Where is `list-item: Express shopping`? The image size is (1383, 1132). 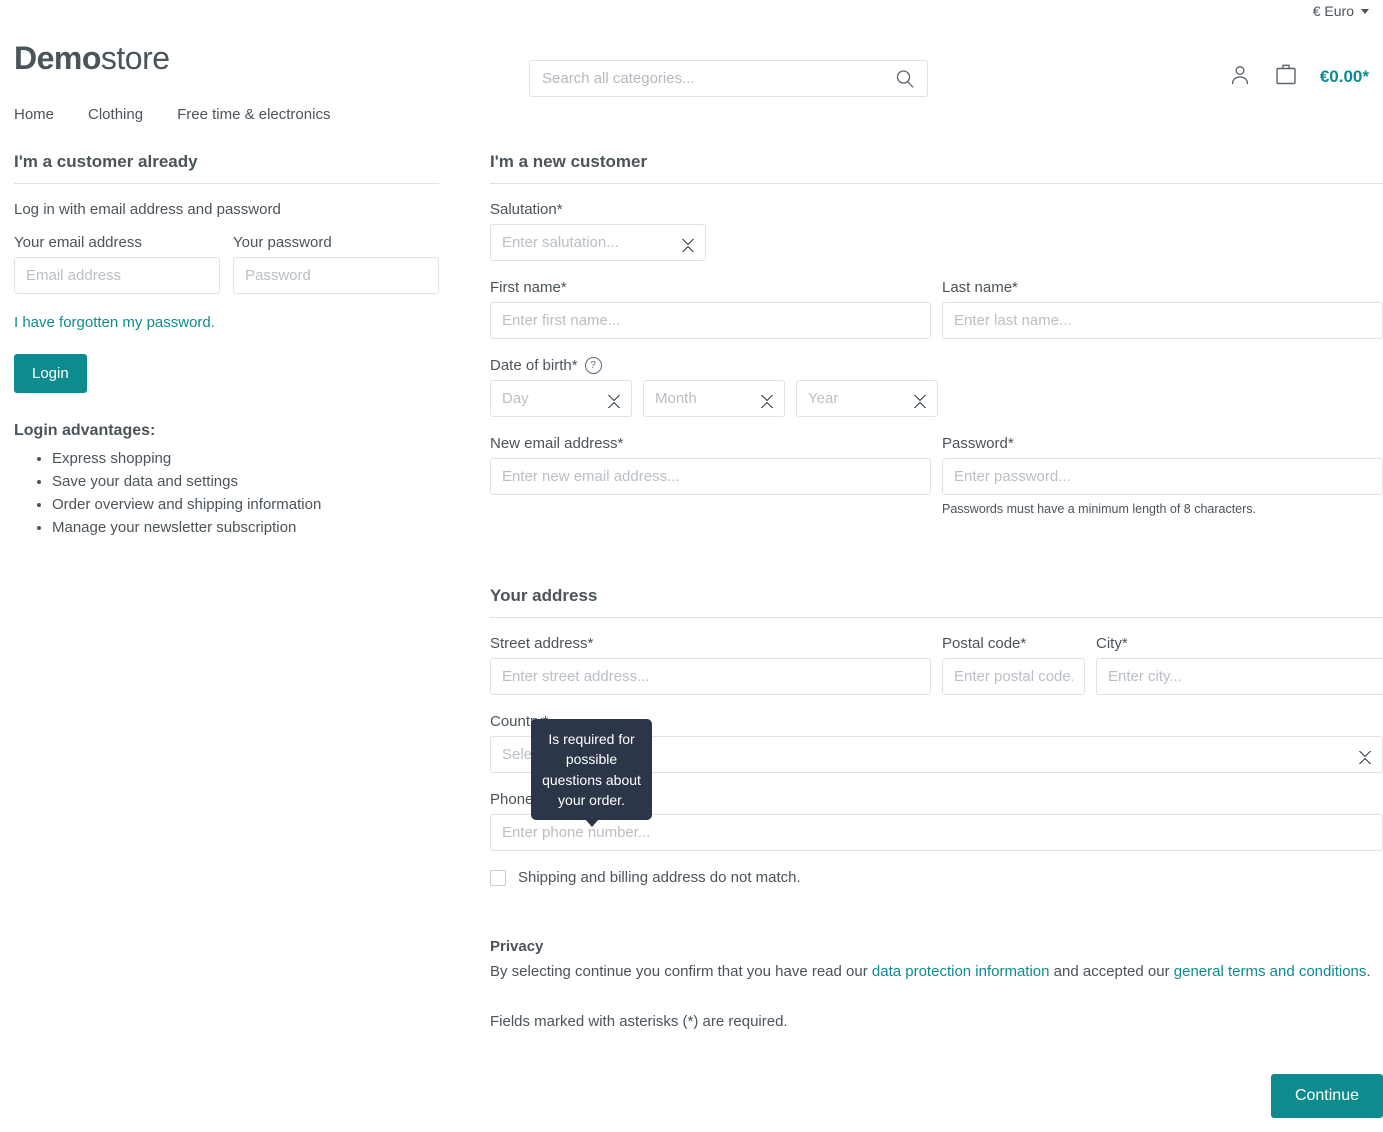
list-item: Express shopping is located at coordinates (245, 458).